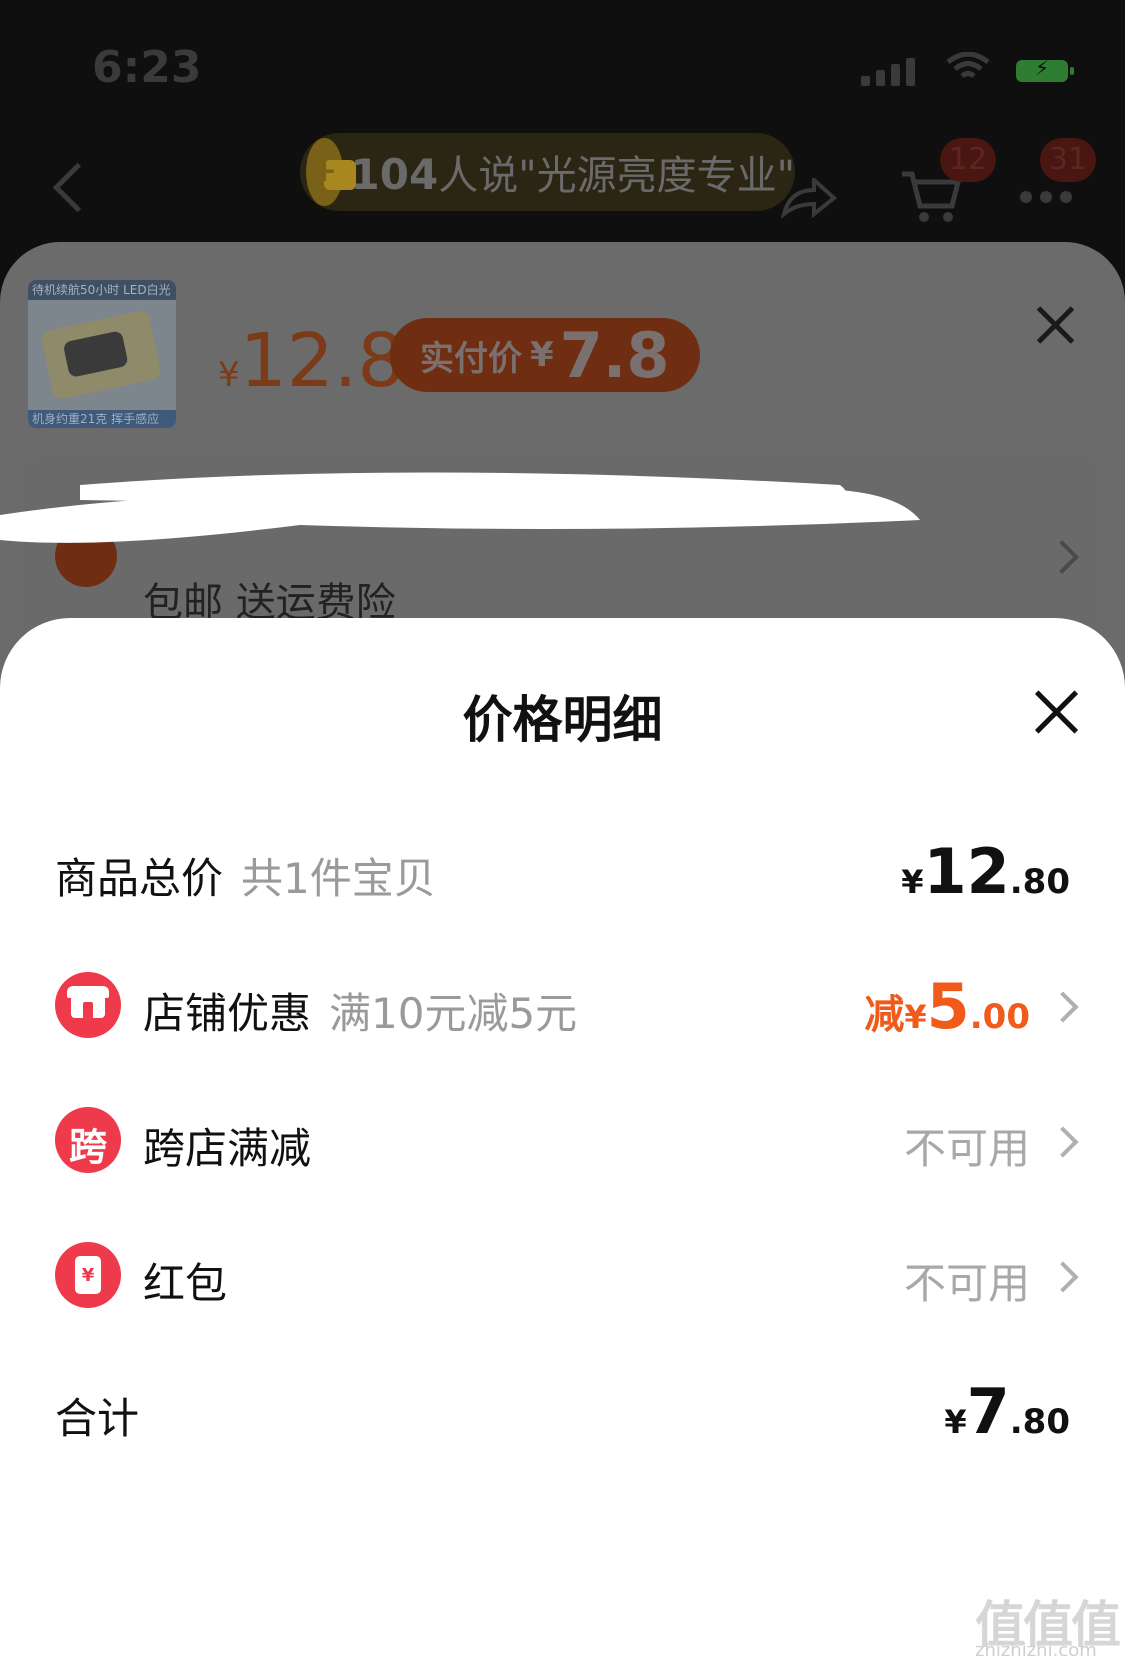  I want to click on banner-text: 人说"光源亮度专业", so click(616, 176).